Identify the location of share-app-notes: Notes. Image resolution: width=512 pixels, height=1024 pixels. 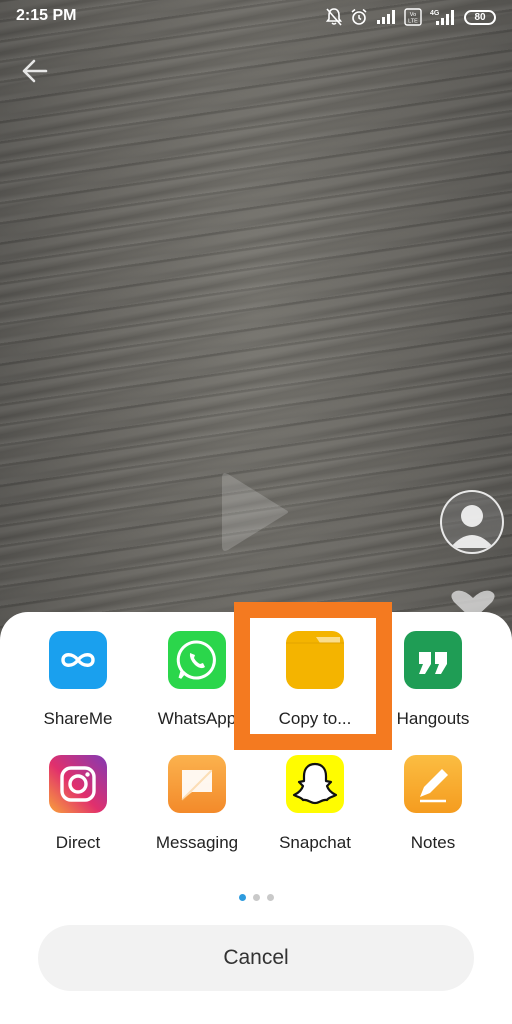
(433, 810).